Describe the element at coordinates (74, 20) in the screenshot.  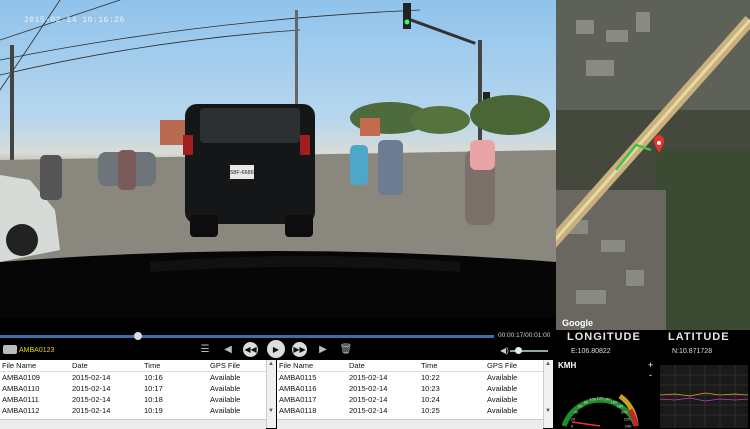
I see `video-timestamp: 2015-02-14 10:16:26` at that location.